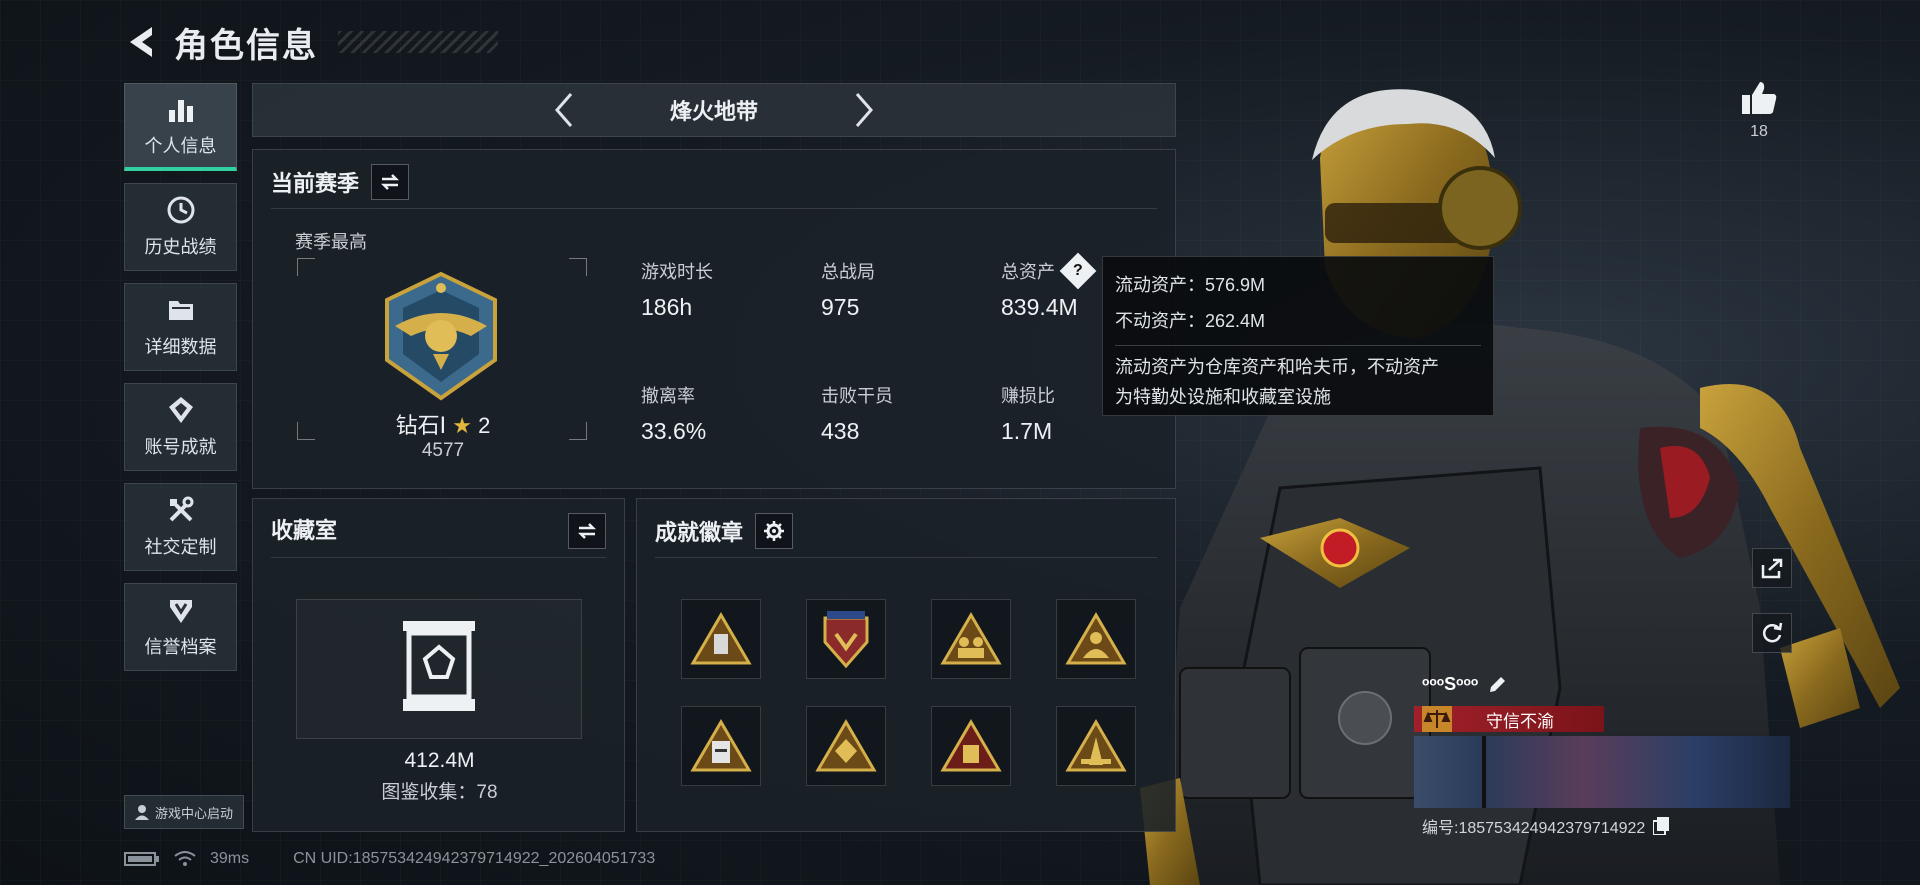 Image resolution: width=1920 pixels, height=885 pixels. What do you see at coordinates (1190, 321) in the screenshot?
I see `tooltip-fixed-assets: 不动资产：262.4M` at bounding box center [1190, 321].